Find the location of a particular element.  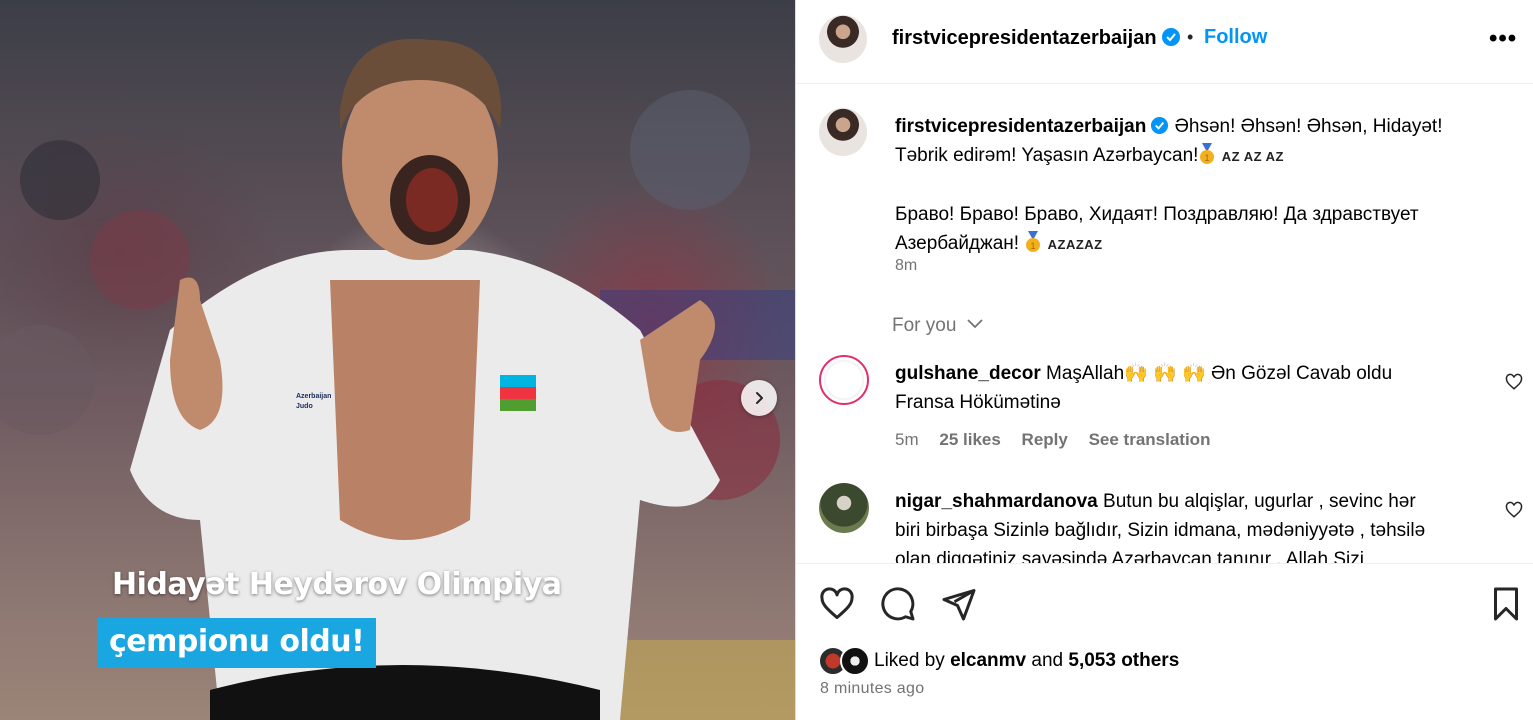

caption-line2: Təbrik edirəm! Yaşasın Azərbaycan! is located at coordinates (1047, 155).